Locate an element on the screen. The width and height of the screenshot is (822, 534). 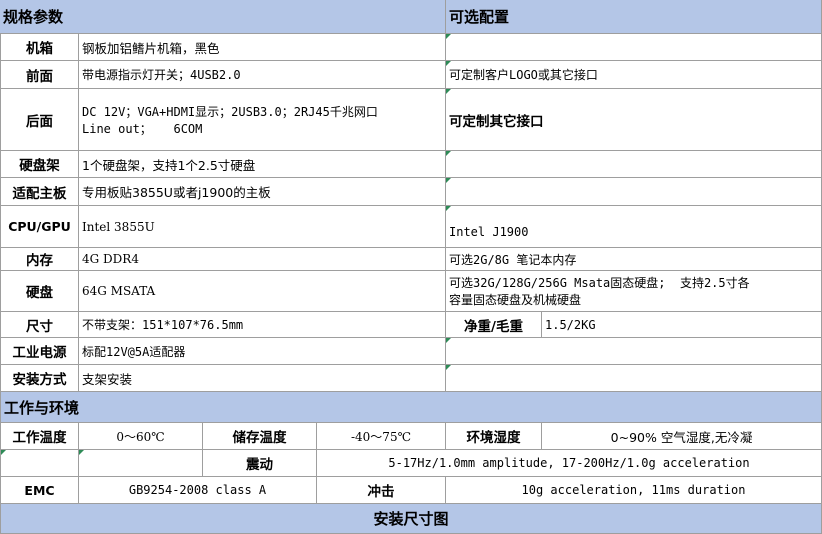
store-temp-value: -40～75℃ is located at coordinates (381, 436).